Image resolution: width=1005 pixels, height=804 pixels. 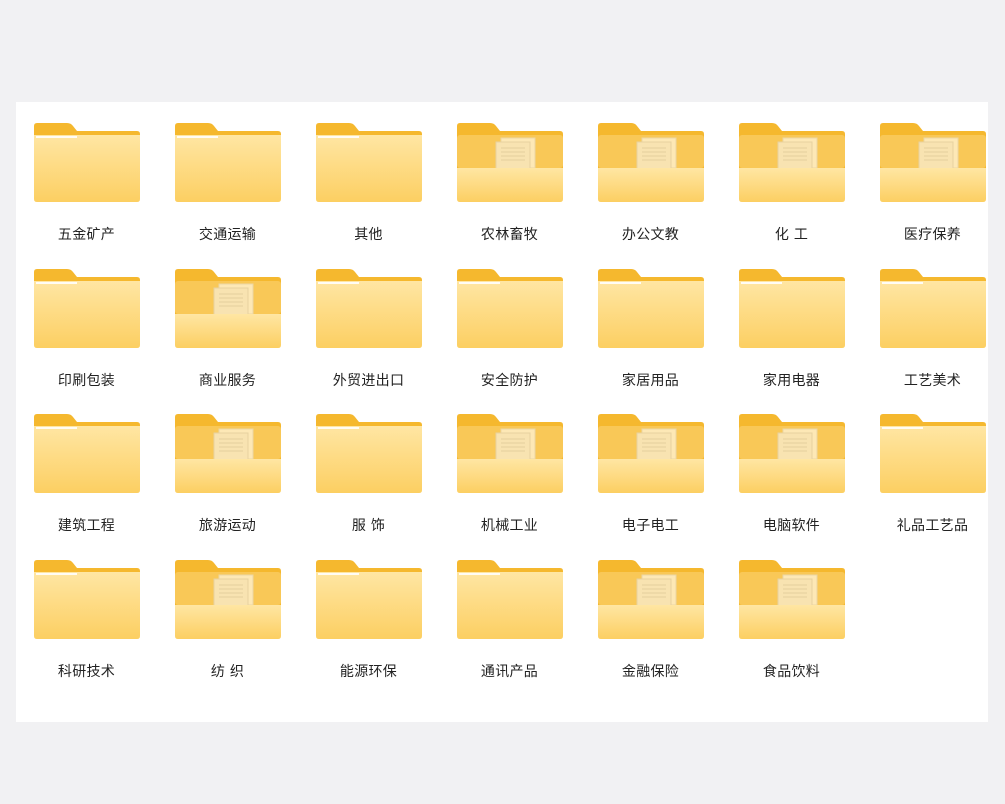 What do you see at coordinates (227, 526) in the screenshot?
I see `folder-label: 旅游运动` at bounding box center [227, 526].